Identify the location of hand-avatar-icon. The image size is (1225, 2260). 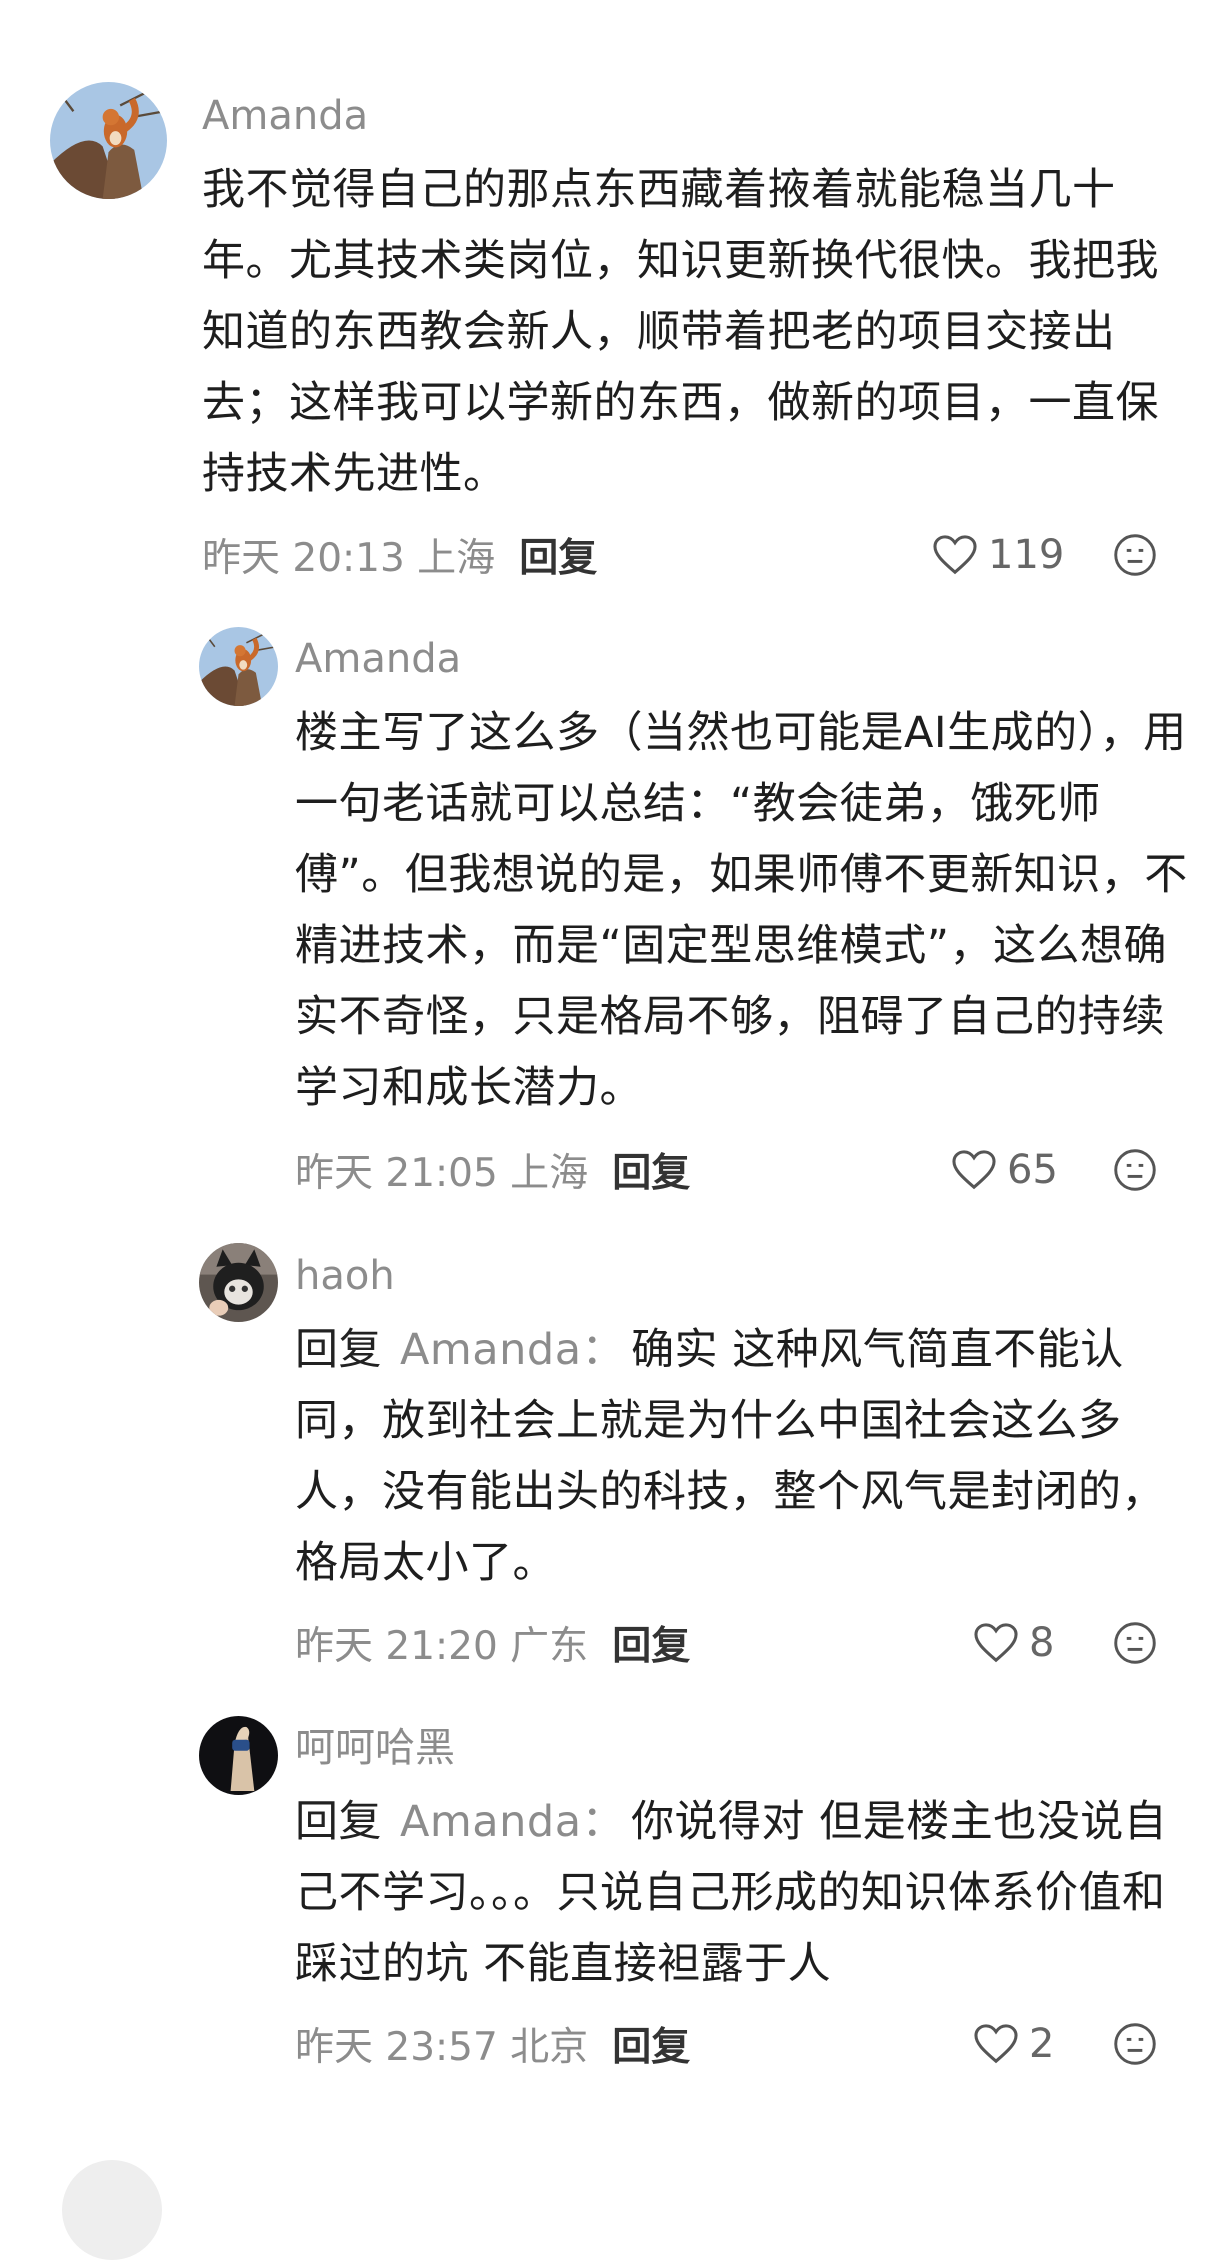
(238, 1755).